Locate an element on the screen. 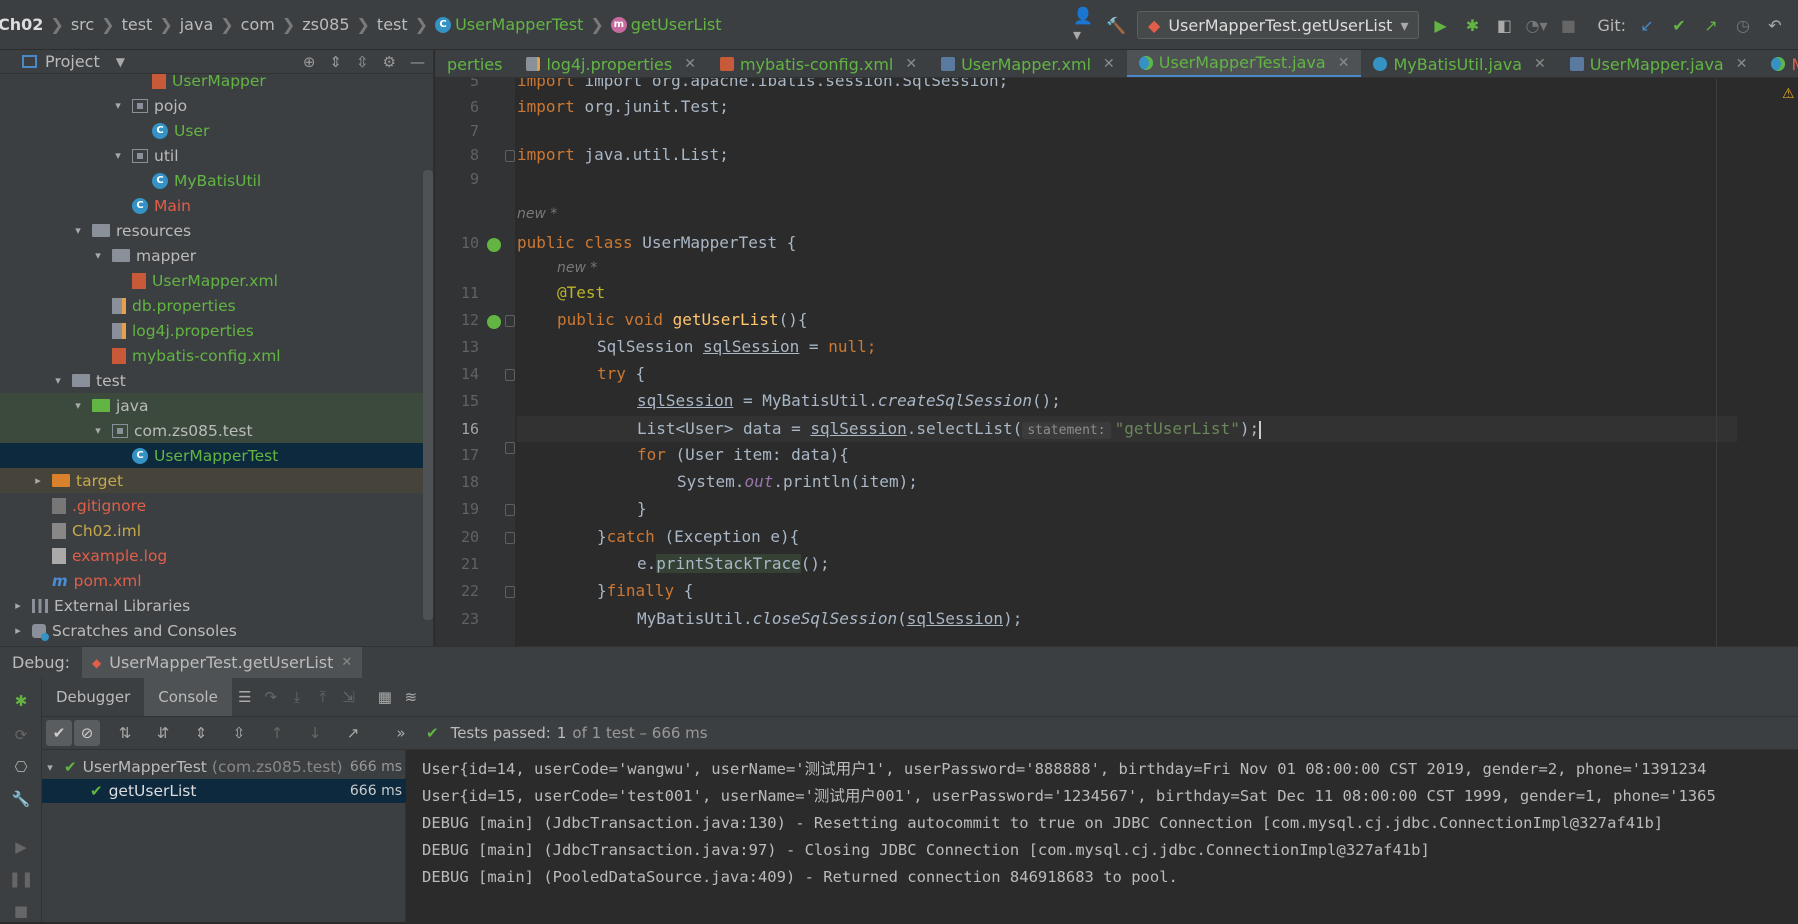 The height and width of the screenshot is (924, 1798). chevron-down-icon: ▼ is located at coordinates (120, 62).